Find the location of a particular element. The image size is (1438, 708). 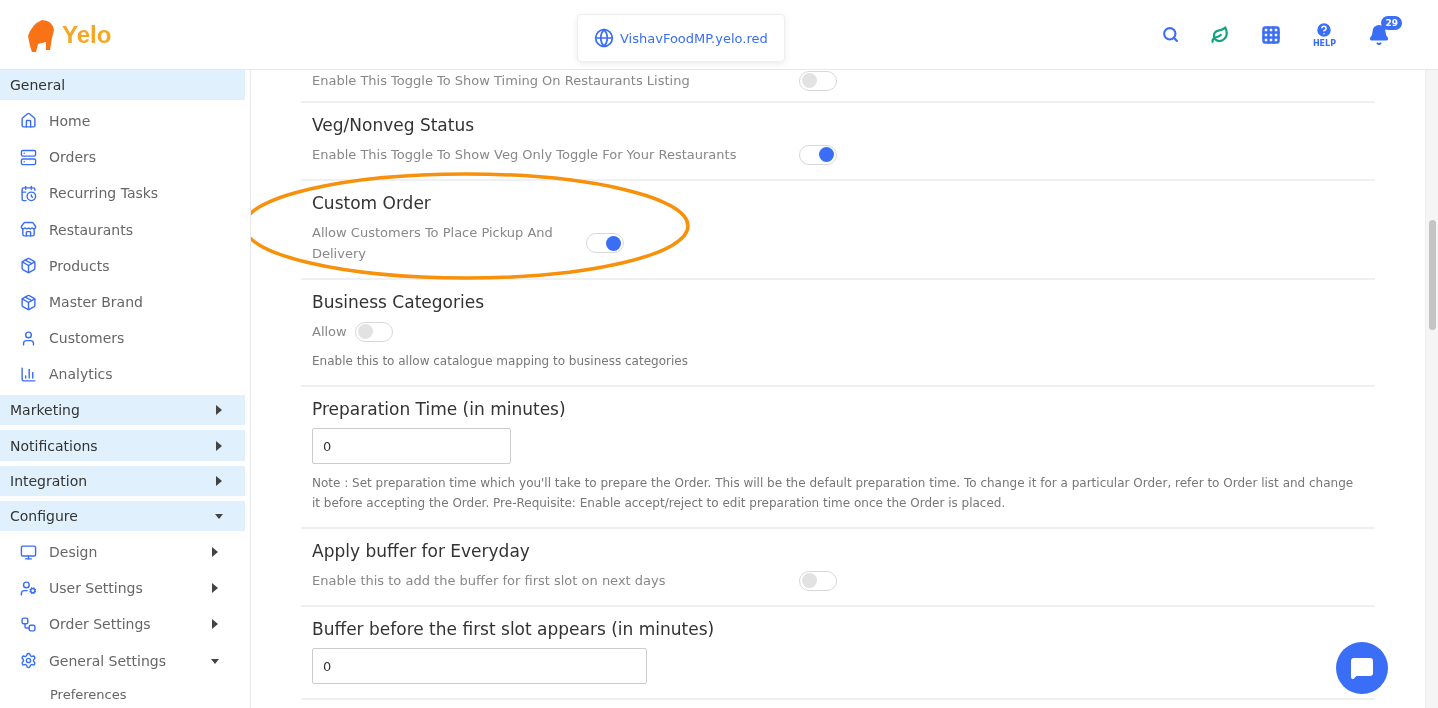

sidebar-item: Home is located at coordinates (122, 121).